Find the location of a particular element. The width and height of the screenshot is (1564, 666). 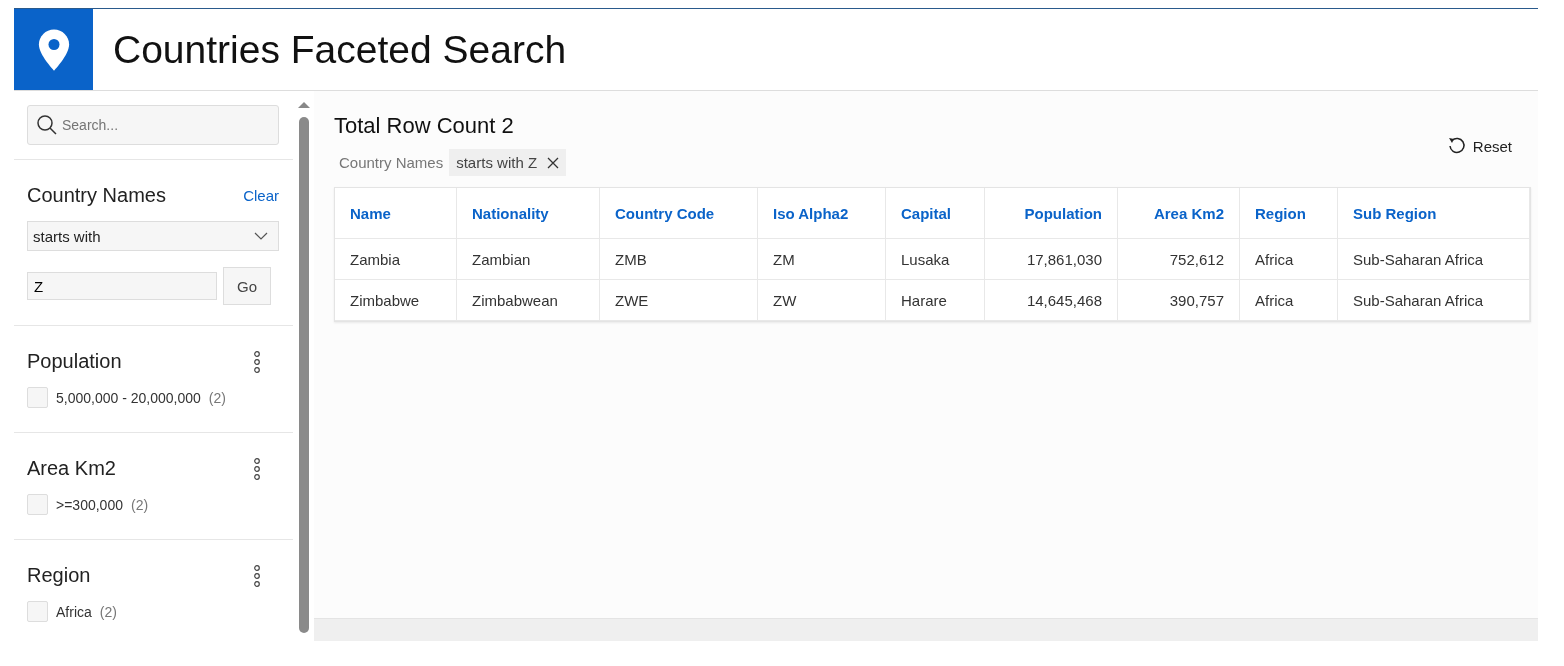

row-count-heading: Total Row Count 2 is located at coordinates (424, 126).